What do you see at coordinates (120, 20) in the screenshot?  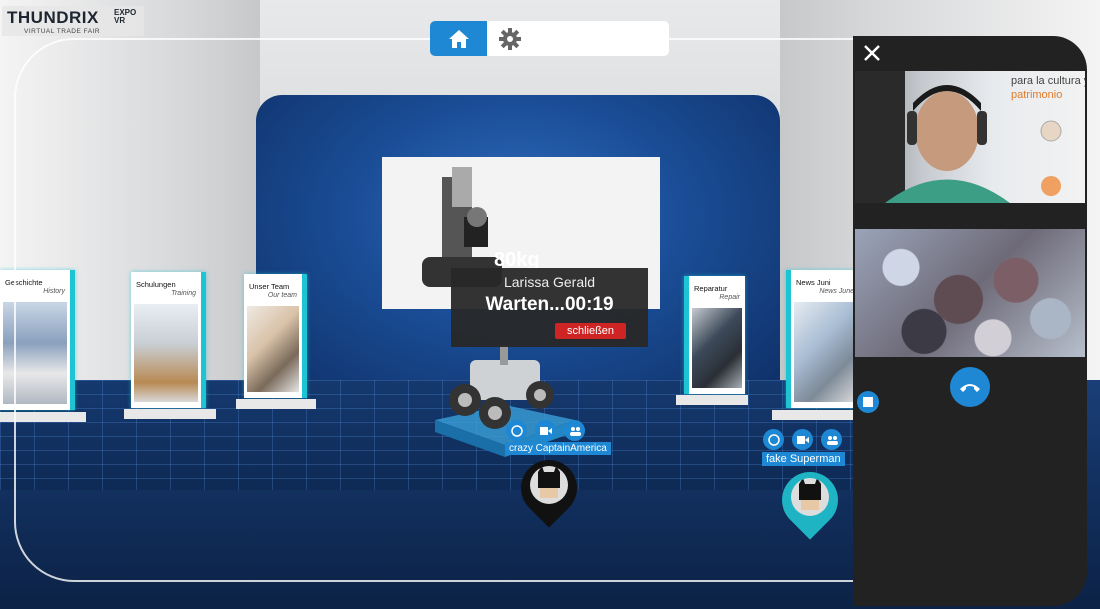 I see `logo-expo-line2: VR` at bounding box center [120, 20].